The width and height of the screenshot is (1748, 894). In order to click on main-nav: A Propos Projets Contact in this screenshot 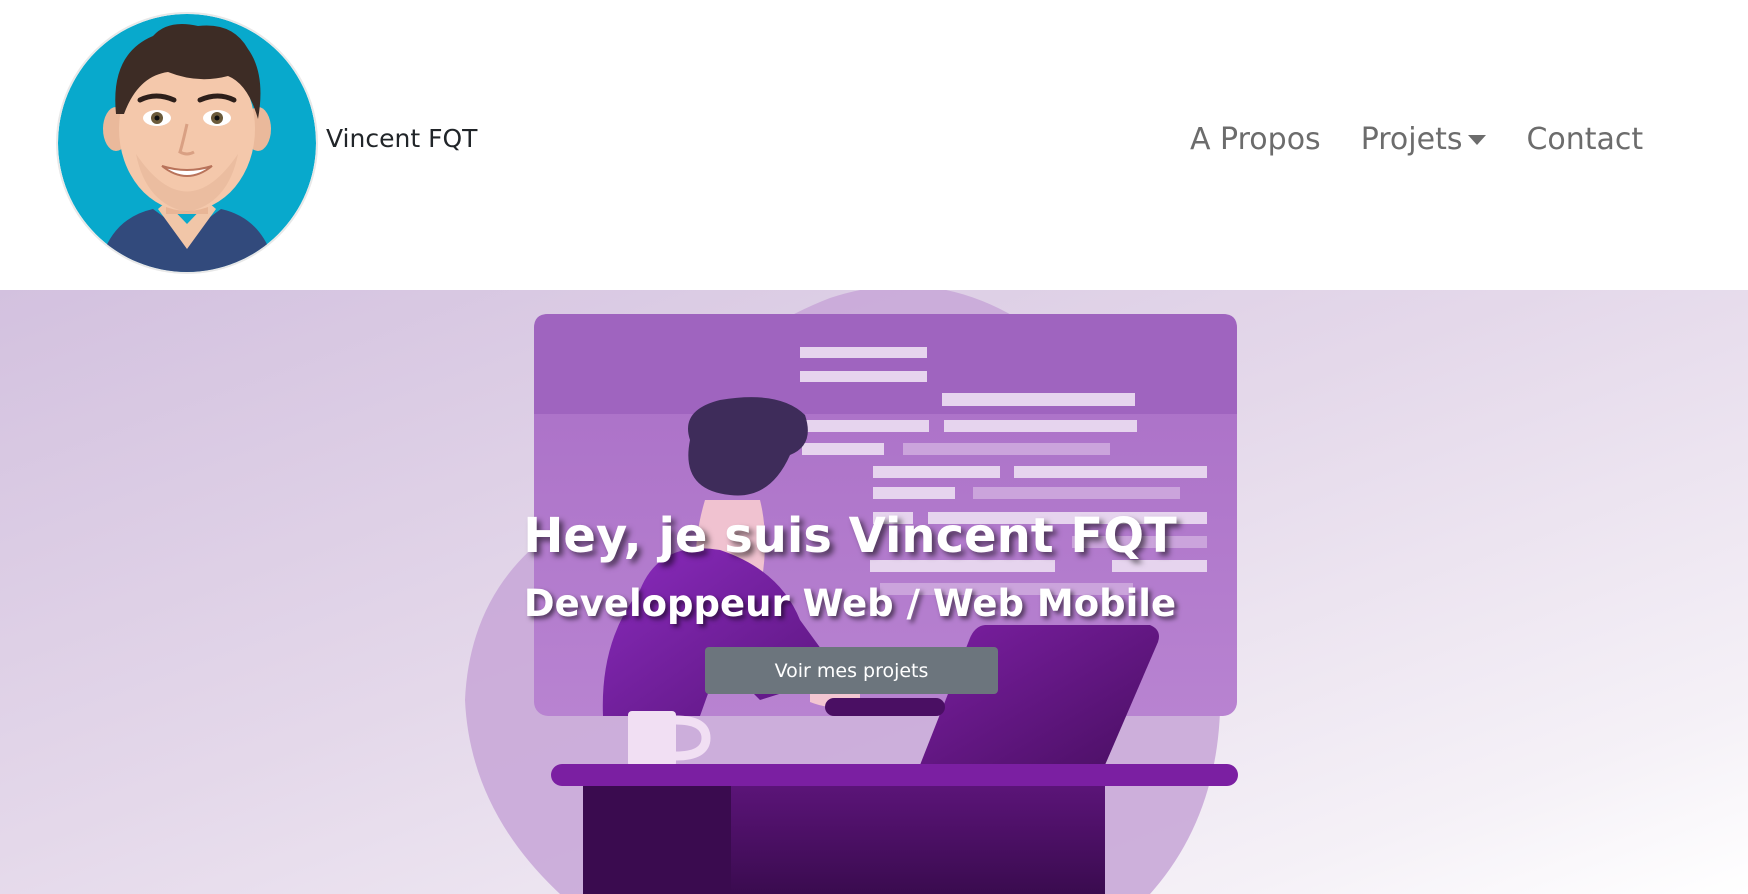, I will do `click(1436, 139)`.